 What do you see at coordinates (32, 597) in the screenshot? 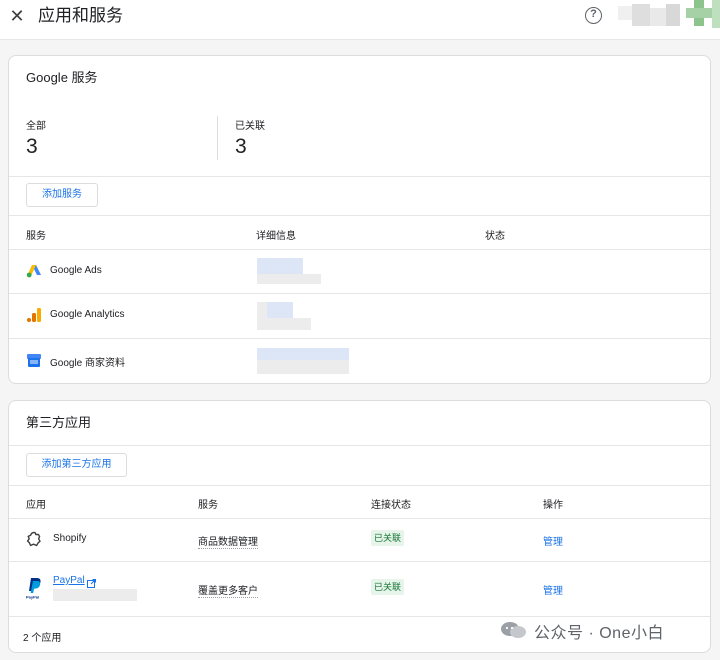
I see `svg-text: PayPal` at bounding box center [32, 597].